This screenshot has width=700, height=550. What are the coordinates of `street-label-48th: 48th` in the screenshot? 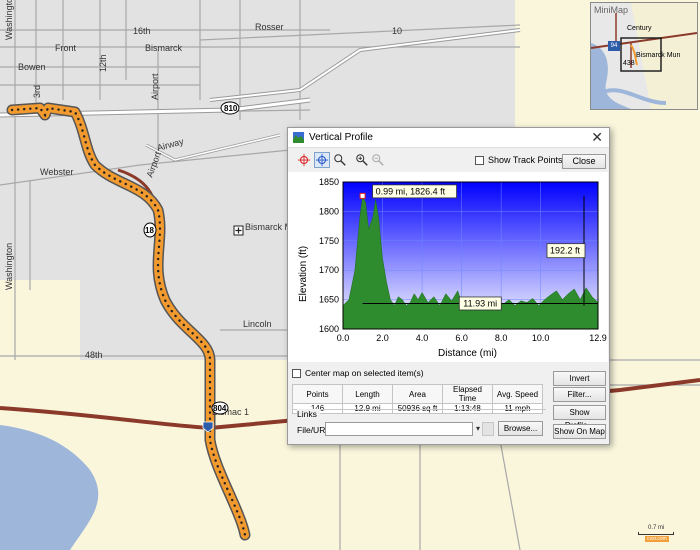 It's located at (94, 355).